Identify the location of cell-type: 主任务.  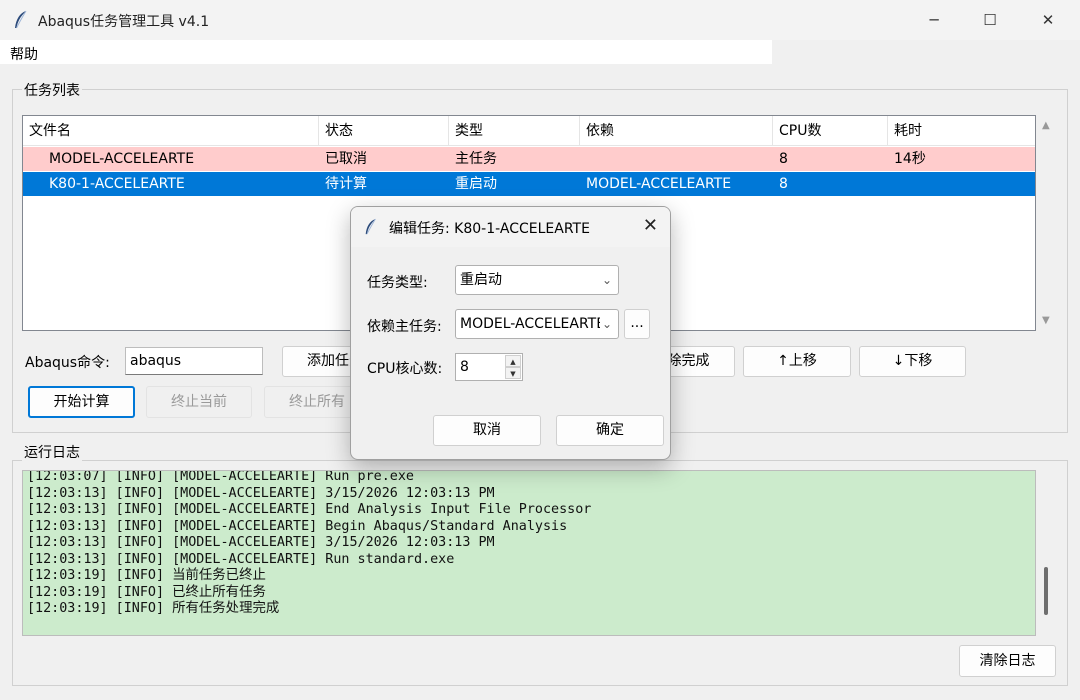
(476, 159).